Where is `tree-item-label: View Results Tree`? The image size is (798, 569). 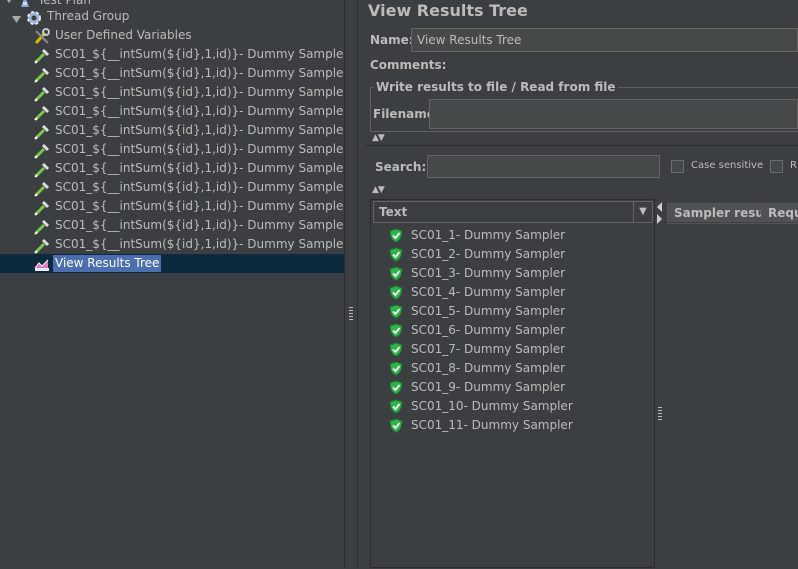
tree-item-label: View Results Tree is located at coordinates (107, 263).